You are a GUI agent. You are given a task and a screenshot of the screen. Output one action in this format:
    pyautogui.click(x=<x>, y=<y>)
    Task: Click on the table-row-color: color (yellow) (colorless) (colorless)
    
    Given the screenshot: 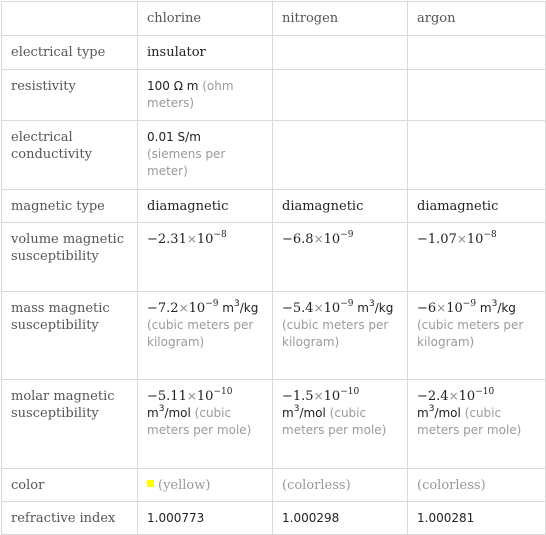 What is the action you would take?
    pyautogui.click(x=273, y=485)
    